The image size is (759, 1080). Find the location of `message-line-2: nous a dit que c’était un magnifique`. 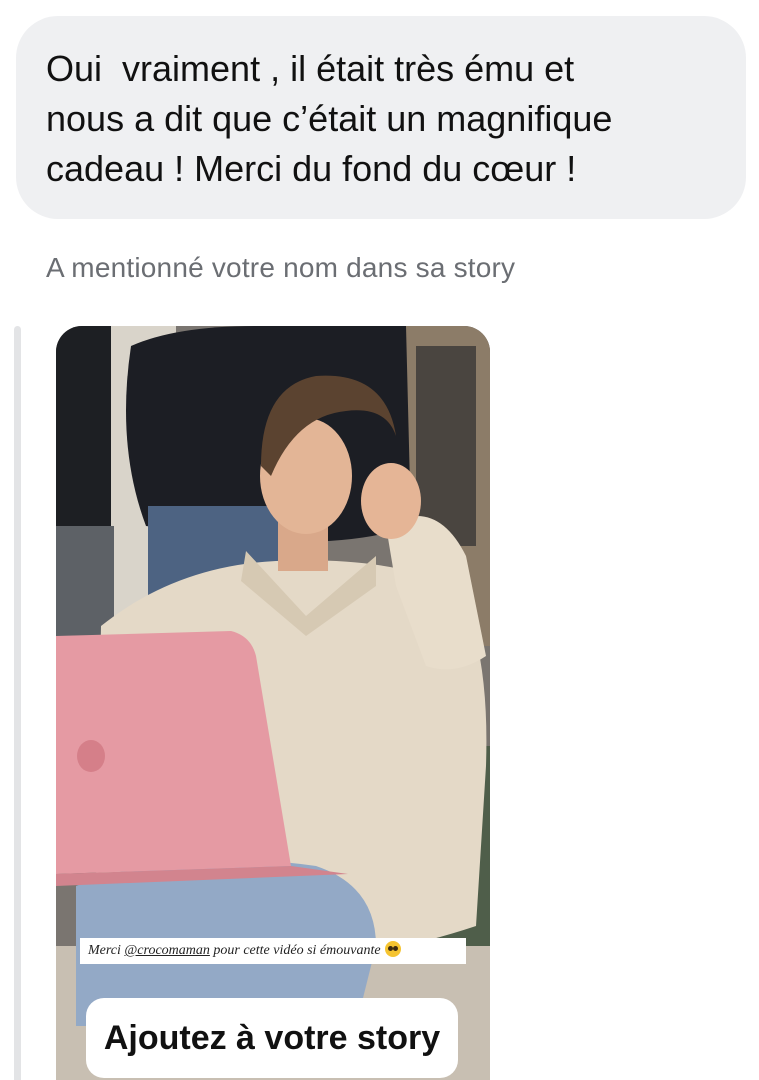

message-line-2: nous a dit que c’était un magnifique is located at coordinates (329, 118).